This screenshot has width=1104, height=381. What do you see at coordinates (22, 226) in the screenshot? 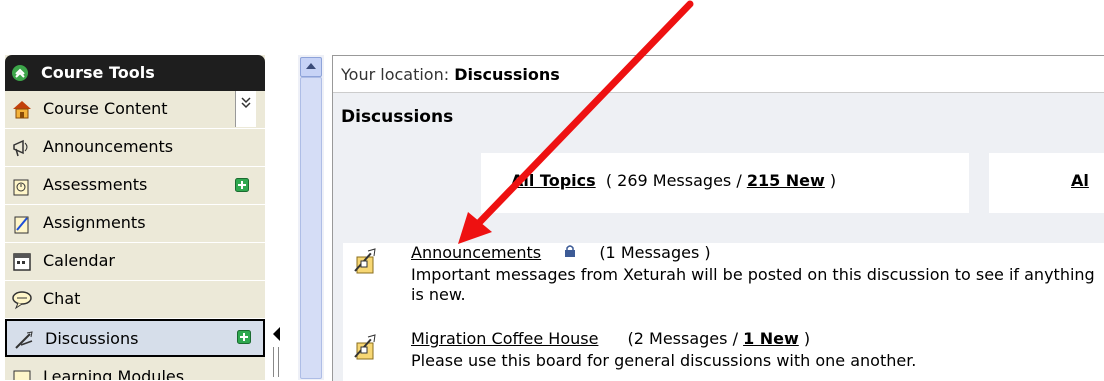
I see `assignment-icon` at bounding box center [22, 226].